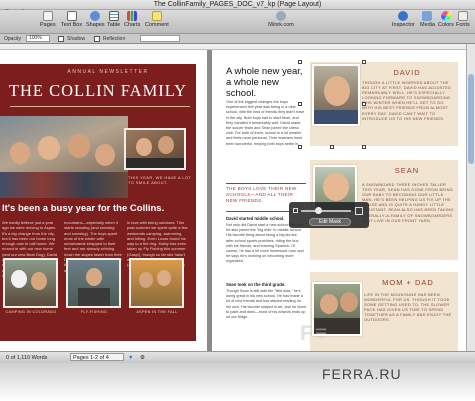 The image size is (475, 401). Describe the element at coordinates (95, 25) in the screenshot. I see `shapes-label: Shapes` at that location.